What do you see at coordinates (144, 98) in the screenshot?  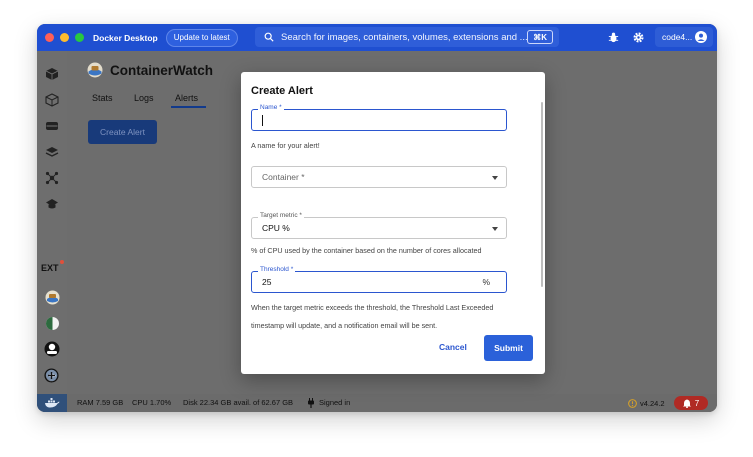 I see `tab-logs: Logs` at bounding box center [144, 98].